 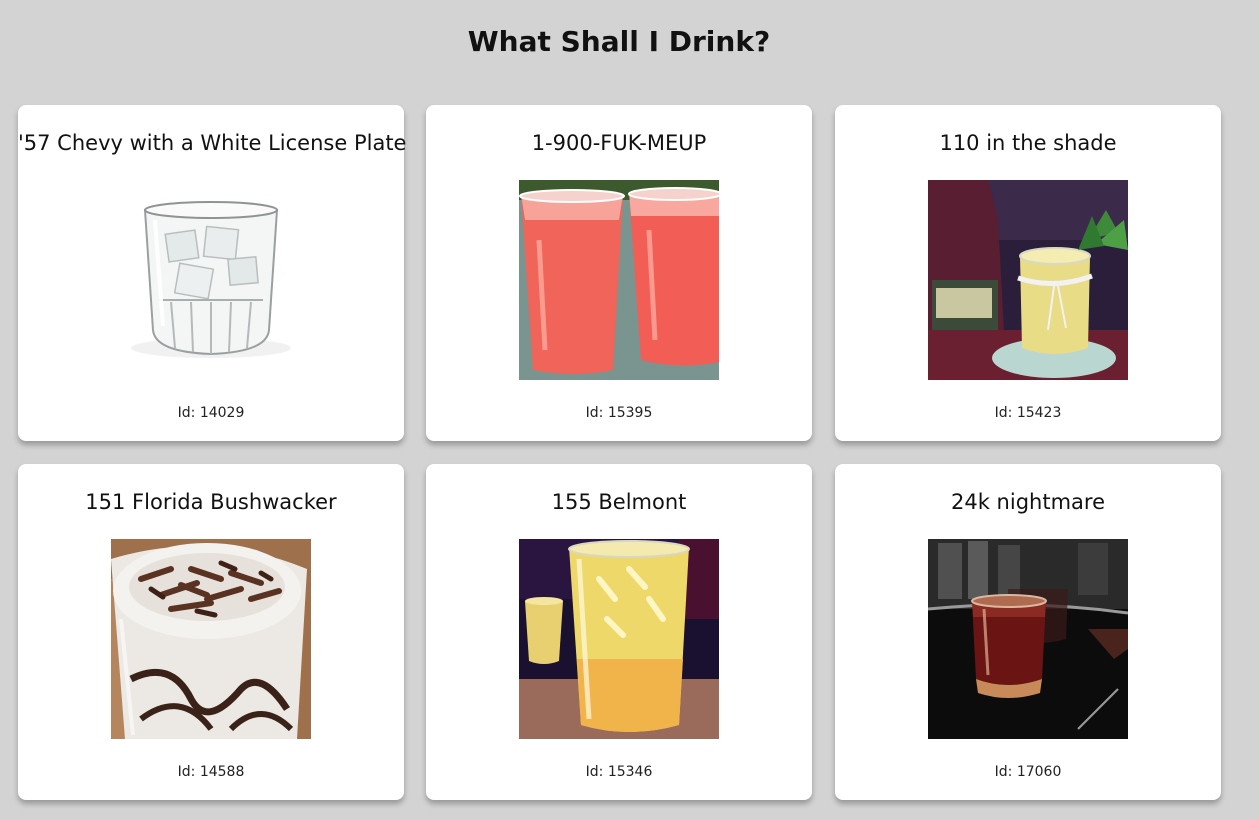 I want to click on drink-name: 151 Florida Bushwacker, so click(x=211, y=502).